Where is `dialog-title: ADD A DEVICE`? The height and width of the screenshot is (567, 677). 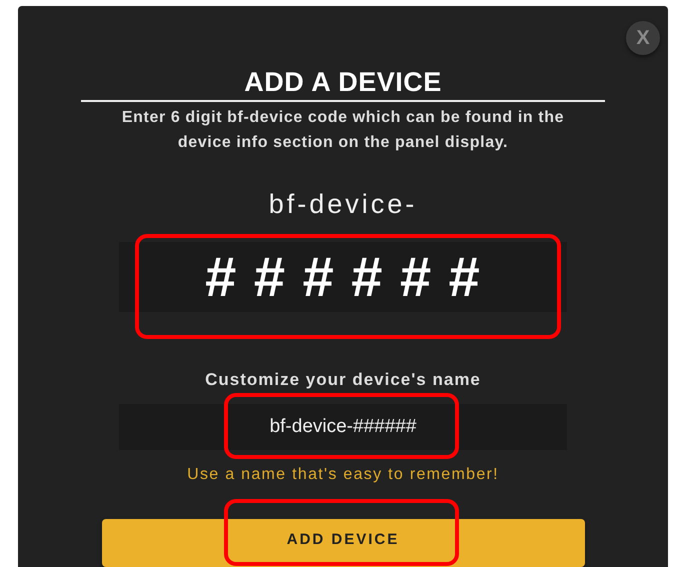 dialog-title: ADD A DEVICE is located at coordinates (343, 82).